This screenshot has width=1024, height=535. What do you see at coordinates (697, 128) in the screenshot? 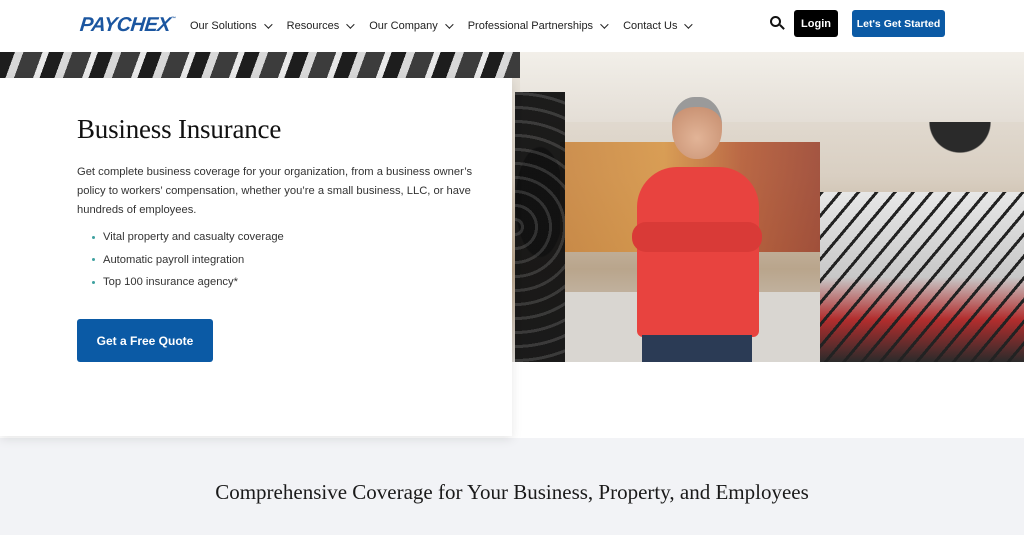
I see `person-head` at bounding box center [697, 128].